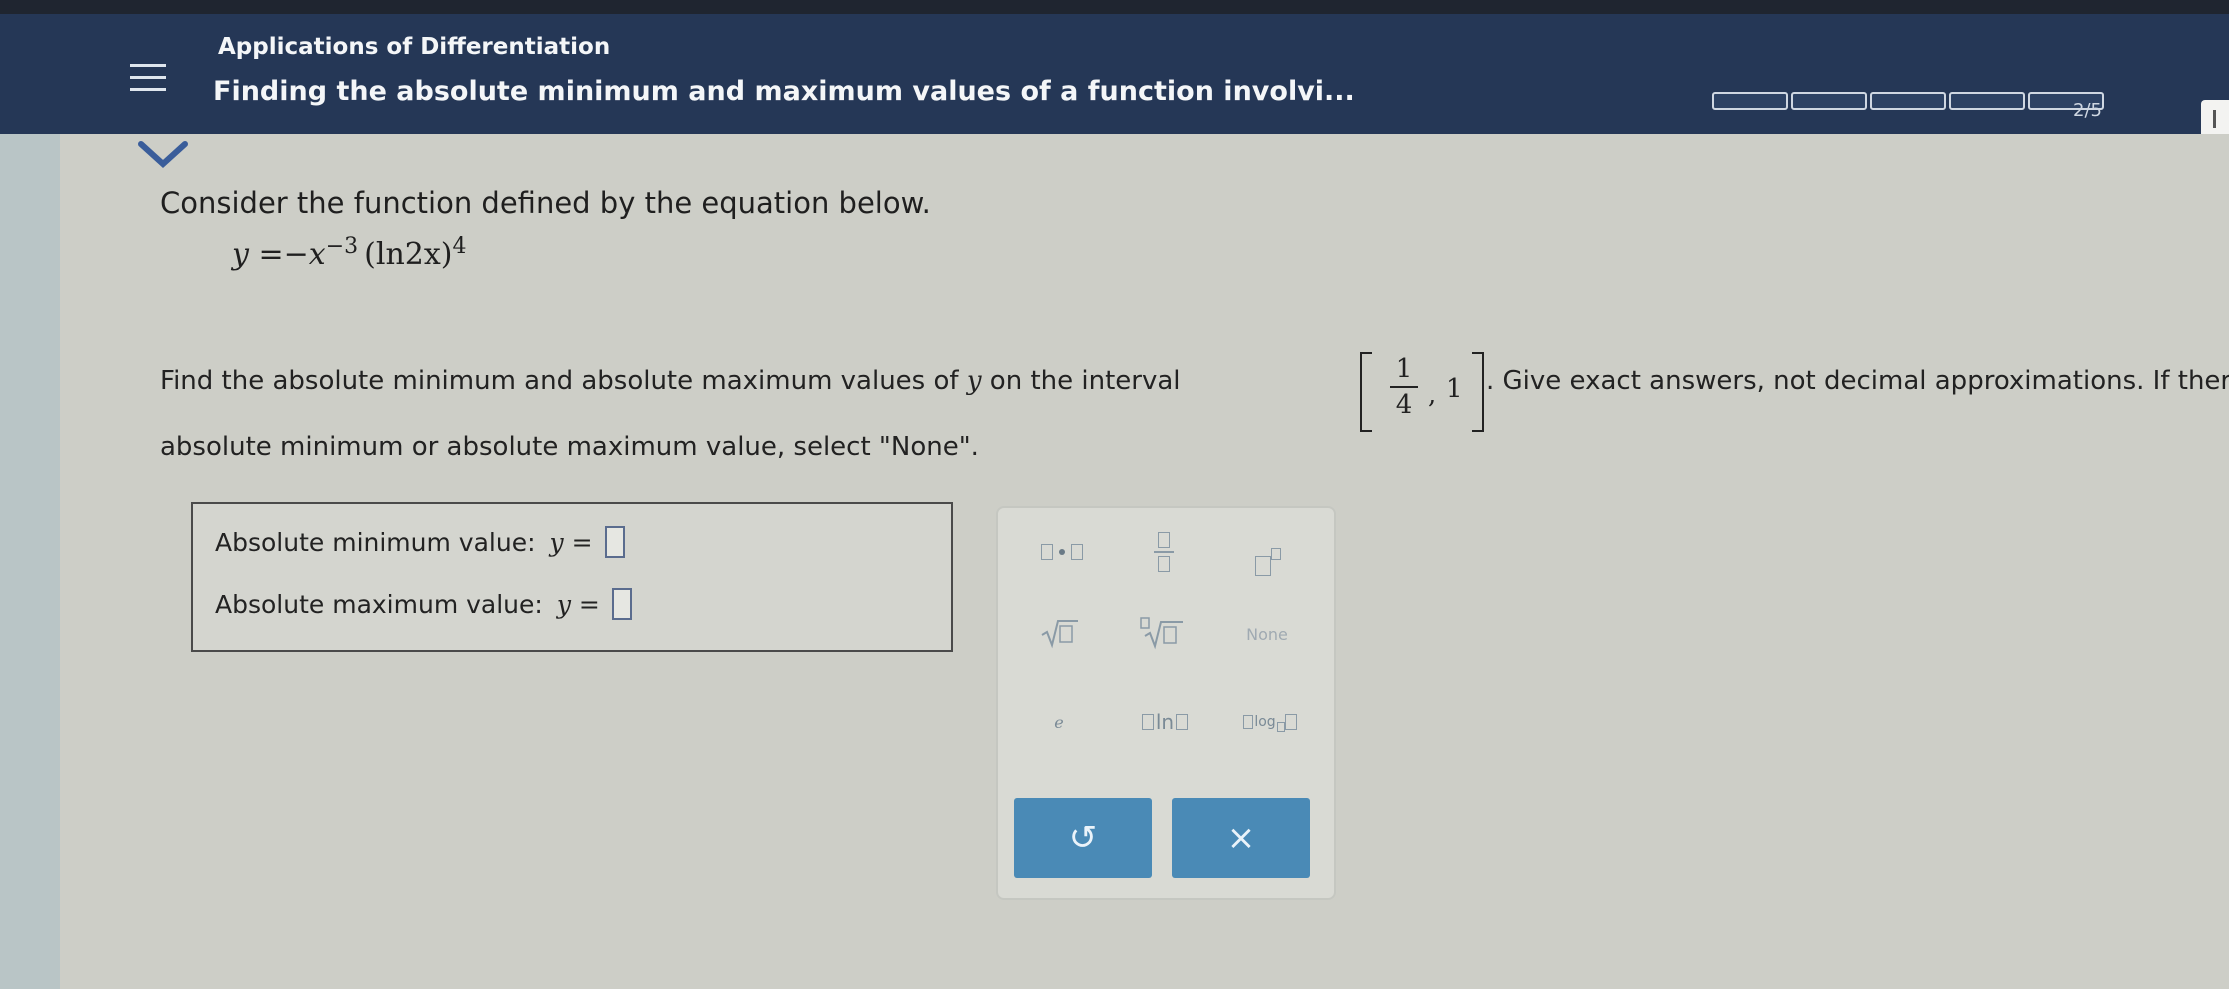 Image resolution: width=2229 pixels, height=989 pixels. I want to click on top-strip, so click(1114, 7).